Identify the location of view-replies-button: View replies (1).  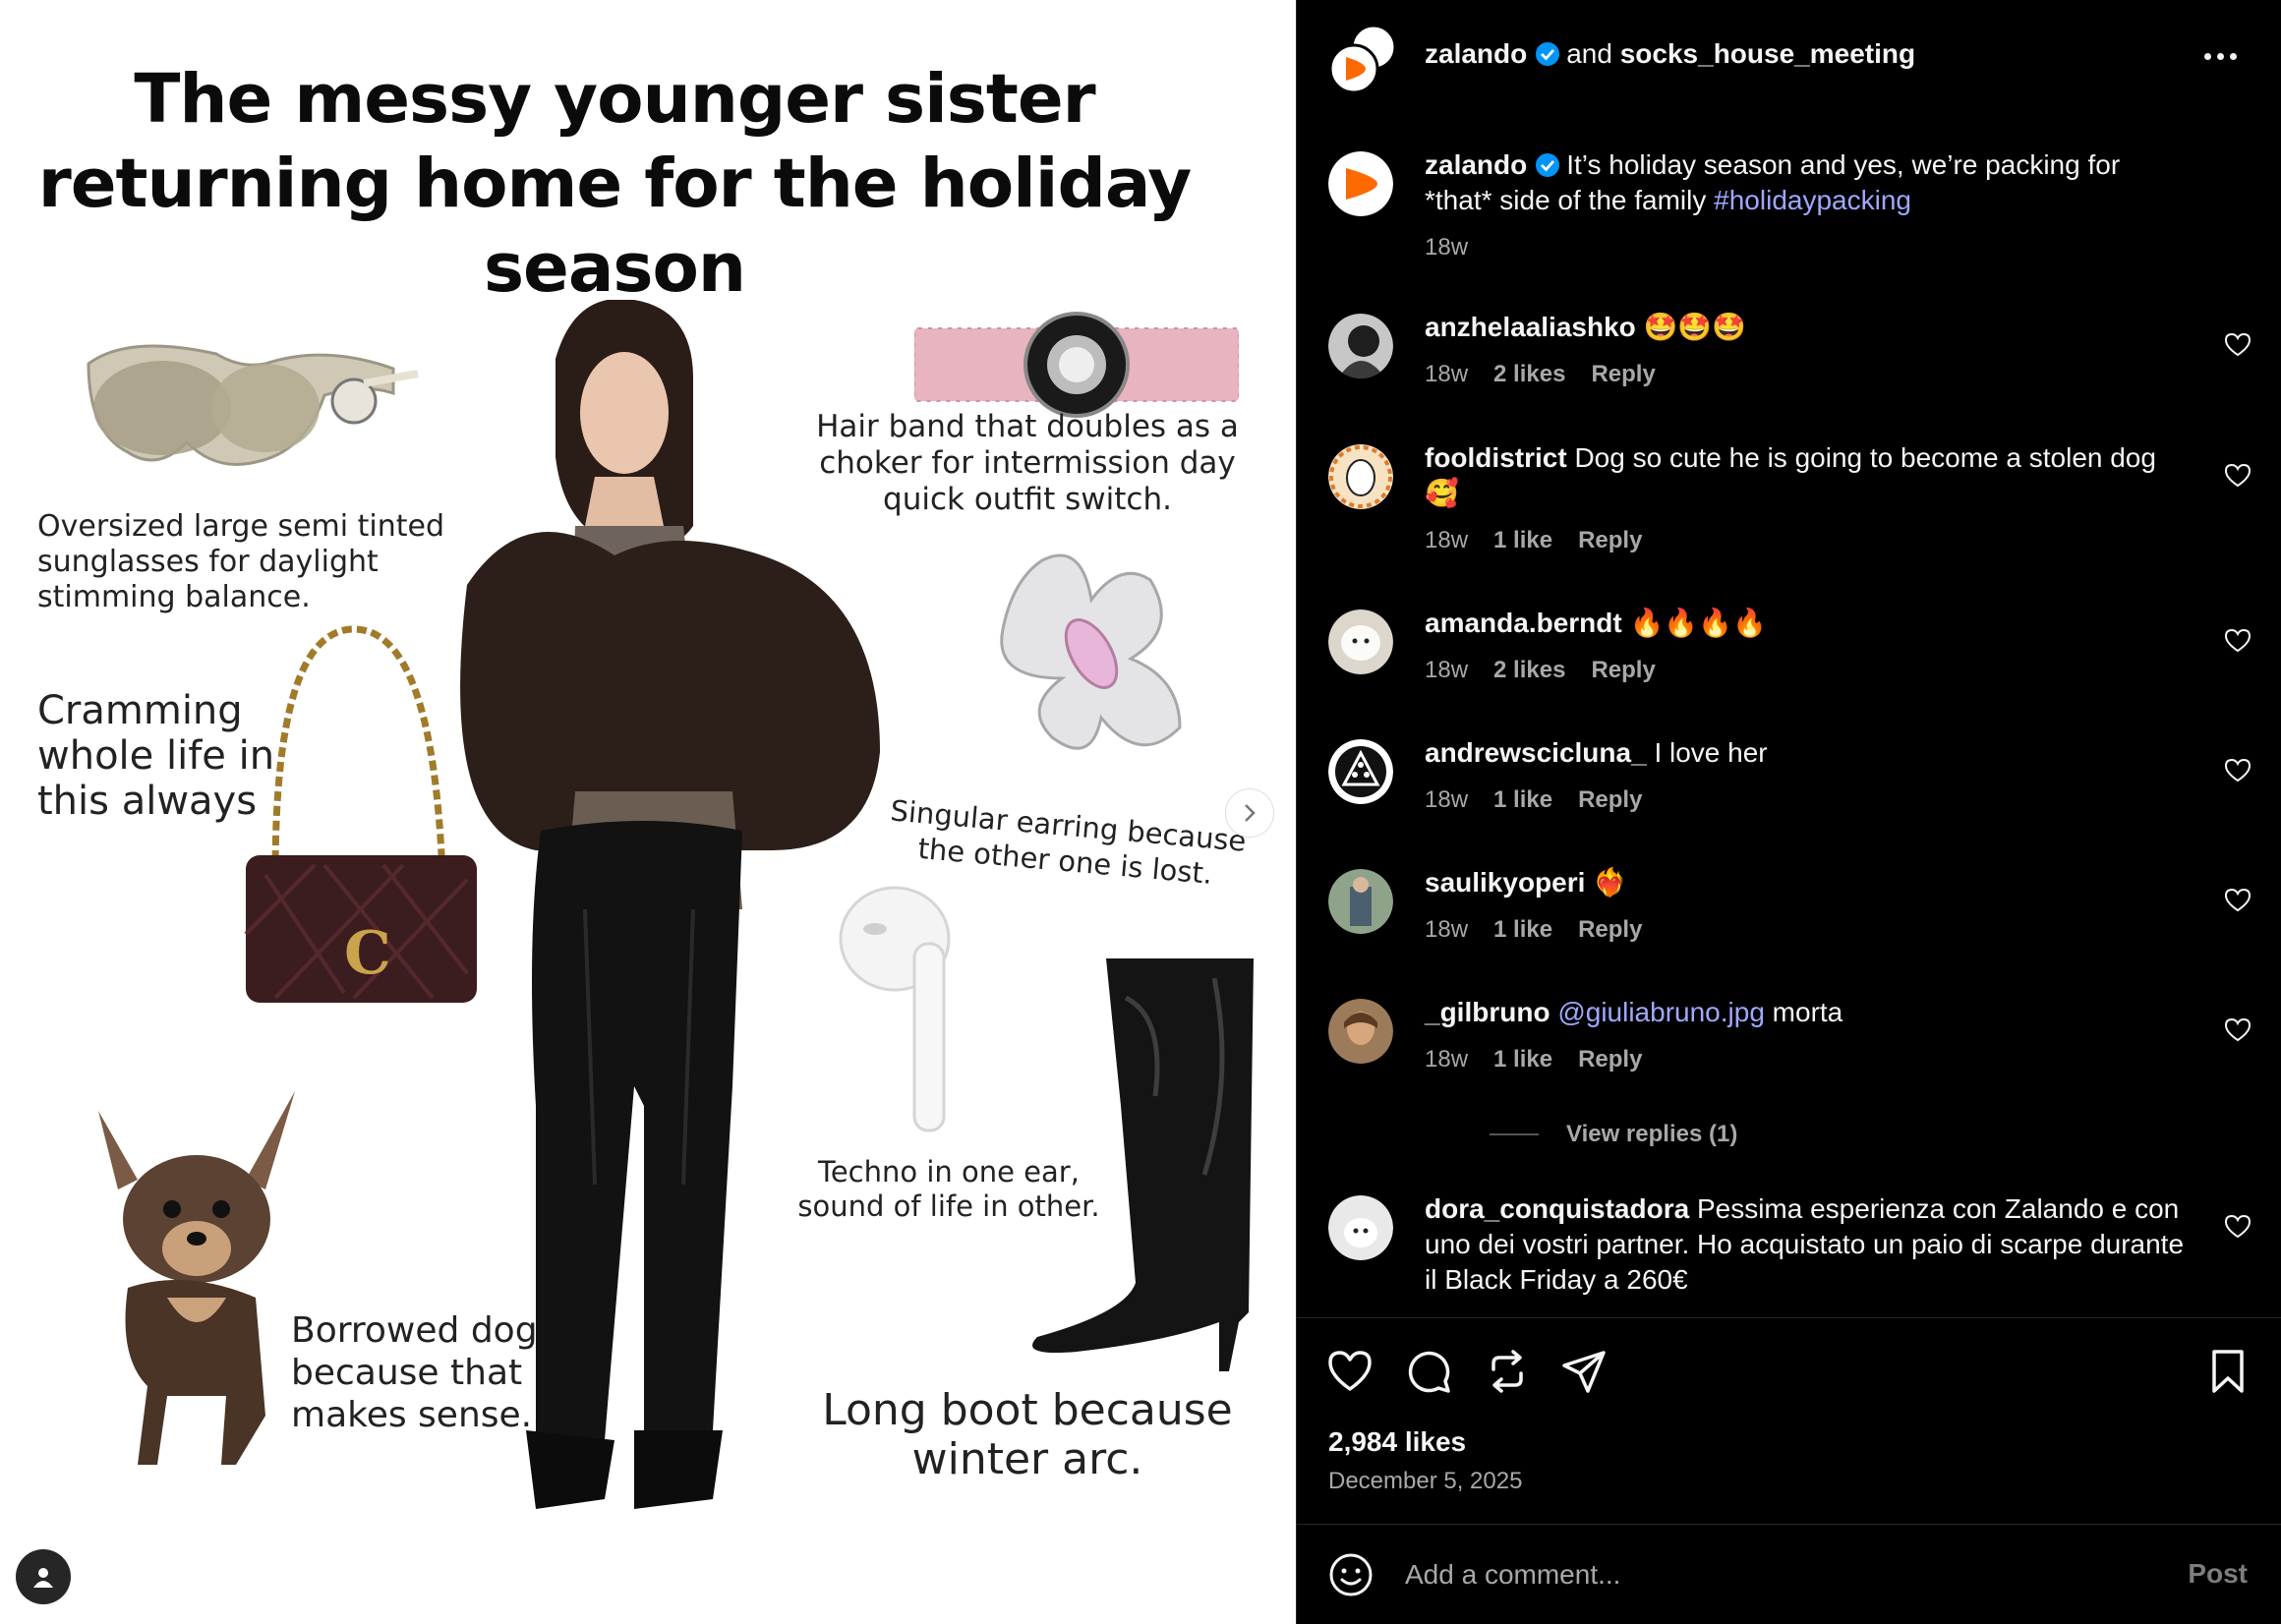
(1613, 1134).